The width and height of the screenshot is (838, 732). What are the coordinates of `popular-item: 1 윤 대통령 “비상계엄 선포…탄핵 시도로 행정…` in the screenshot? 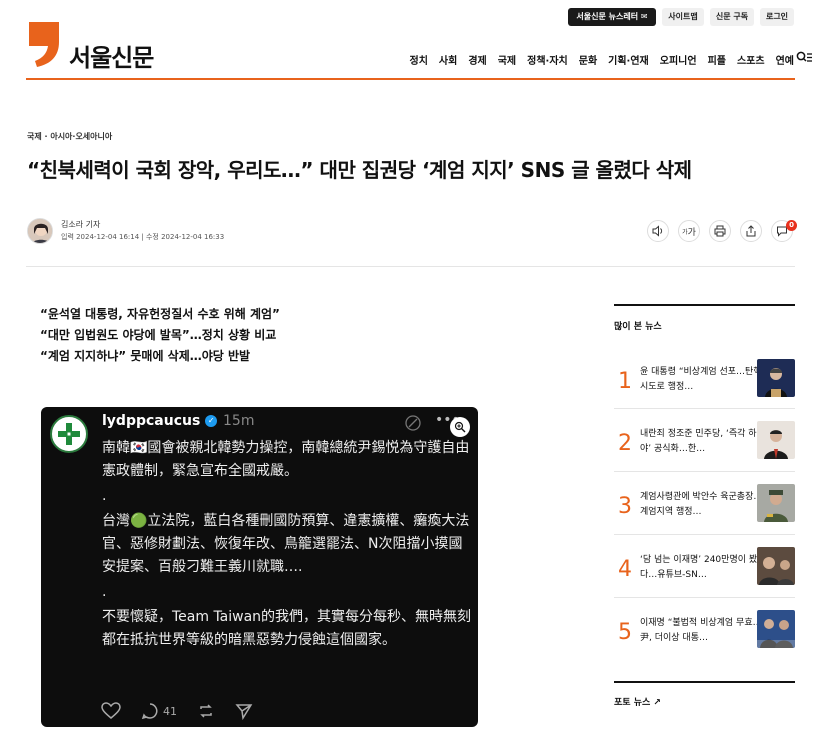 It's located at (704, 384).